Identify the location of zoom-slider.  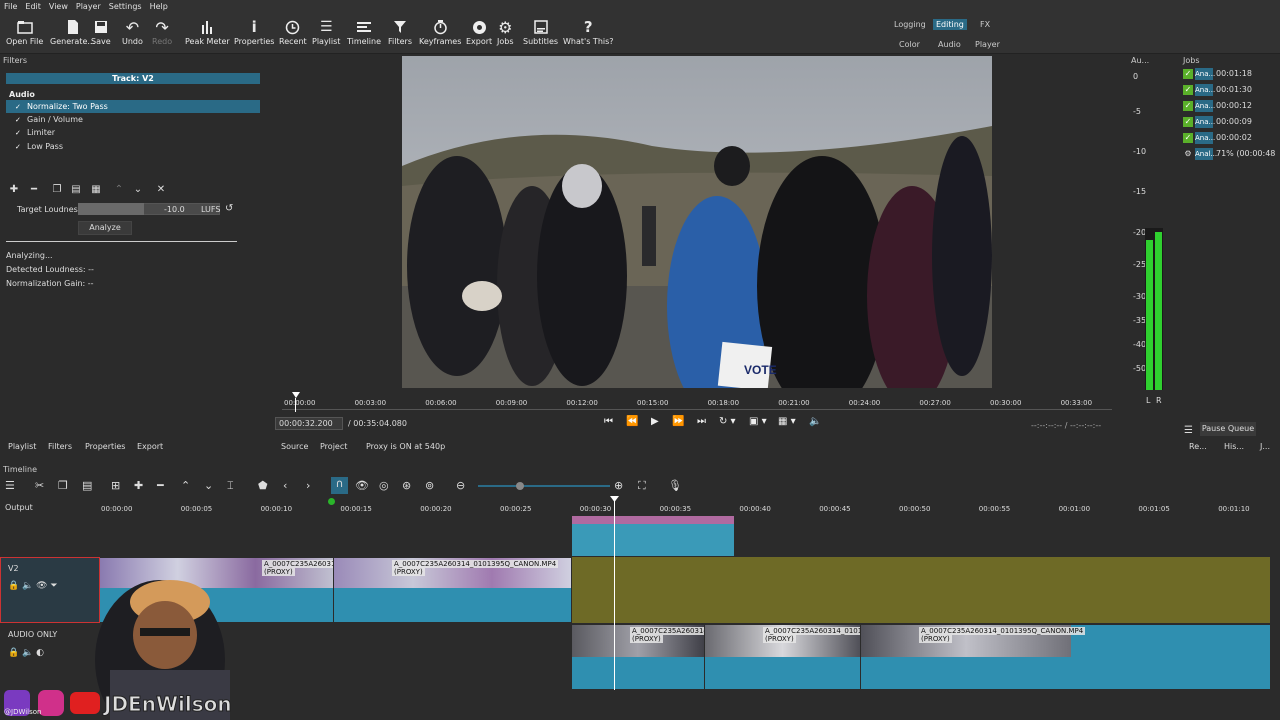
(544, 486).